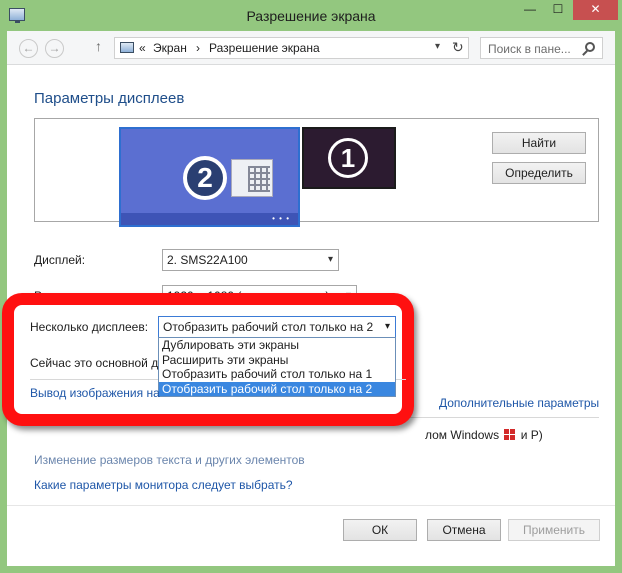 Image resolution: width=622 pixels, height=573 pixels. I want to click on monitor-1: 1, so click(349, 158).